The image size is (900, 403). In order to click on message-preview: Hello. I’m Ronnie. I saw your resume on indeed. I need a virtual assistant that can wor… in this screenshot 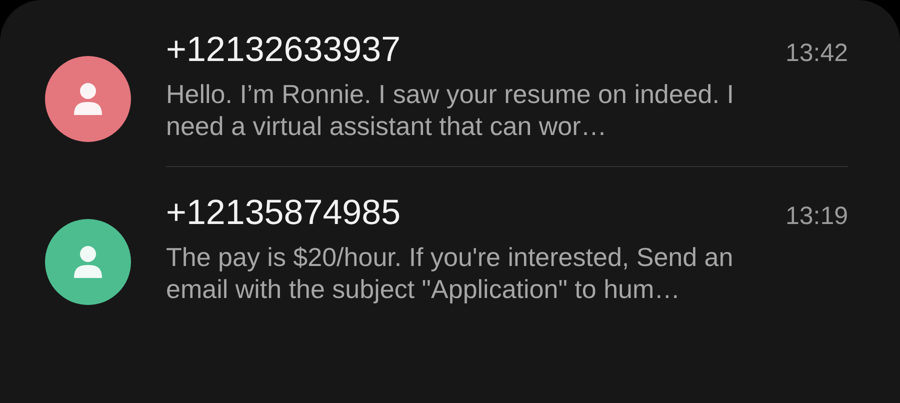, I will do `click(450, 110)`.